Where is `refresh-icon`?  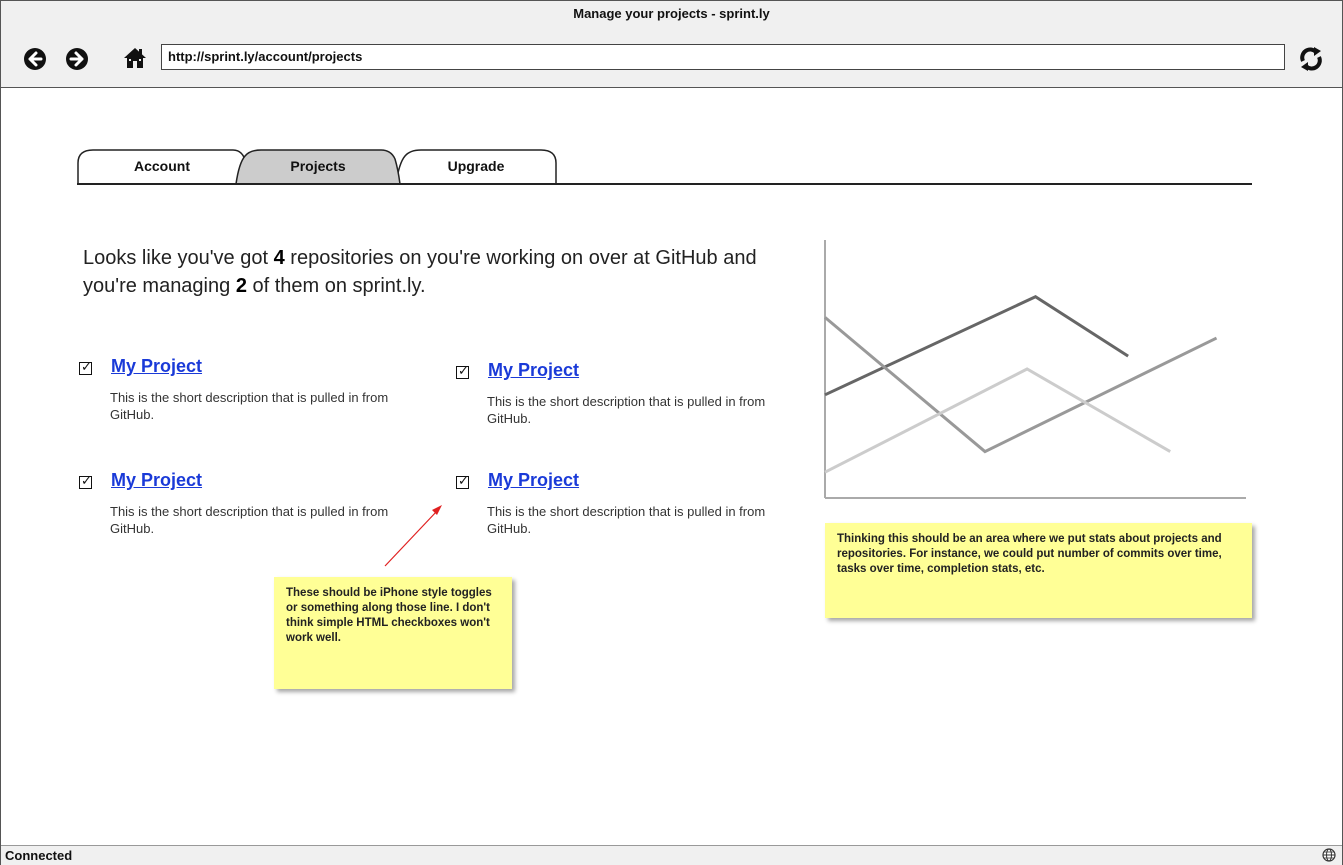
refresh-icon is located at coordinates (1311, 59).